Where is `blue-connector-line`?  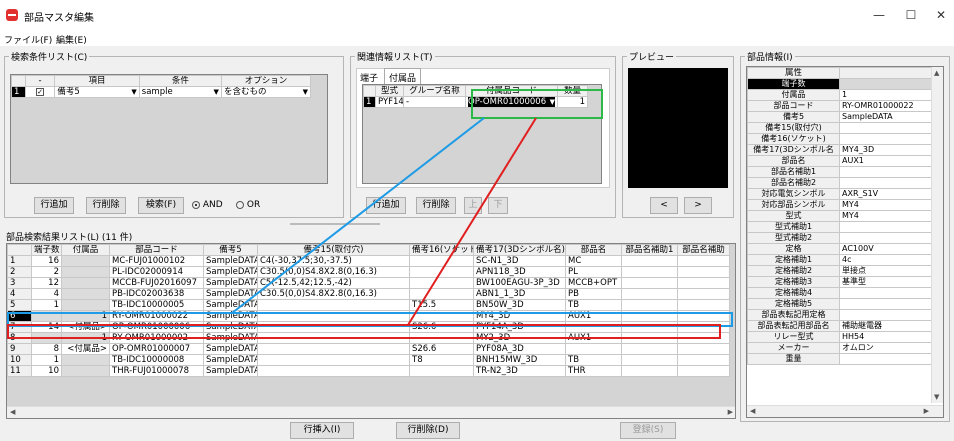
blue-connector-line is located at coordinates (358, 215).